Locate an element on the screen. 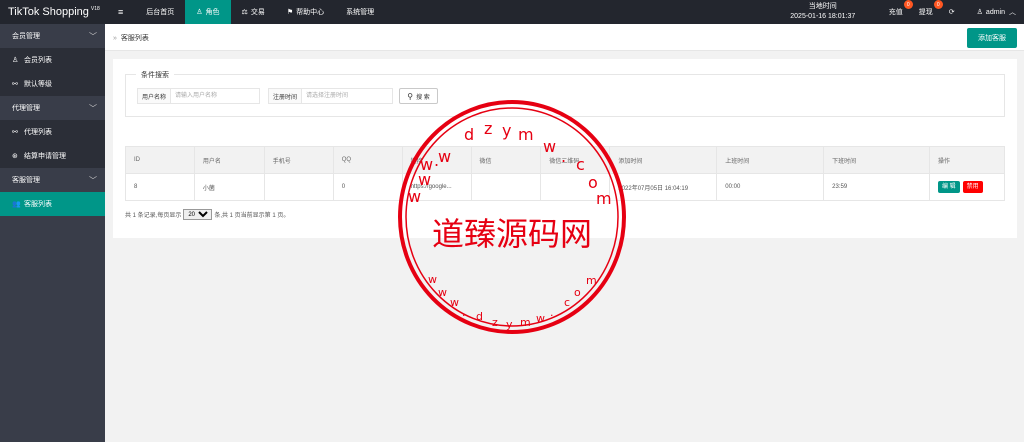  nav-help: ⚑ 帮助中心 is located at coordinates (305, 12).